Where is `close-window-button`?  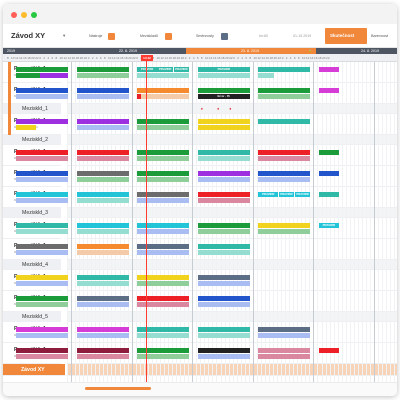 close-window-button is located at coordinates (14, 15).